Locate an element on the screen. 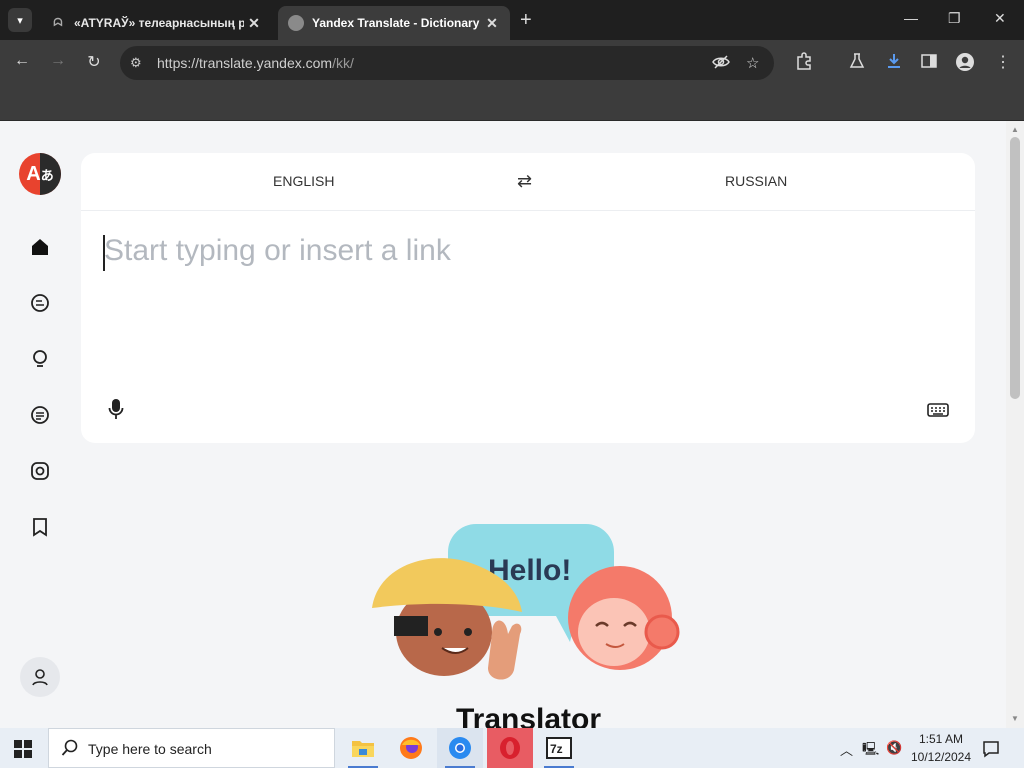 This screenshot has width=1024, height=768. language-bar: ENGLISH ⇄ RUSSIAN is located at coordinates (528, 182).